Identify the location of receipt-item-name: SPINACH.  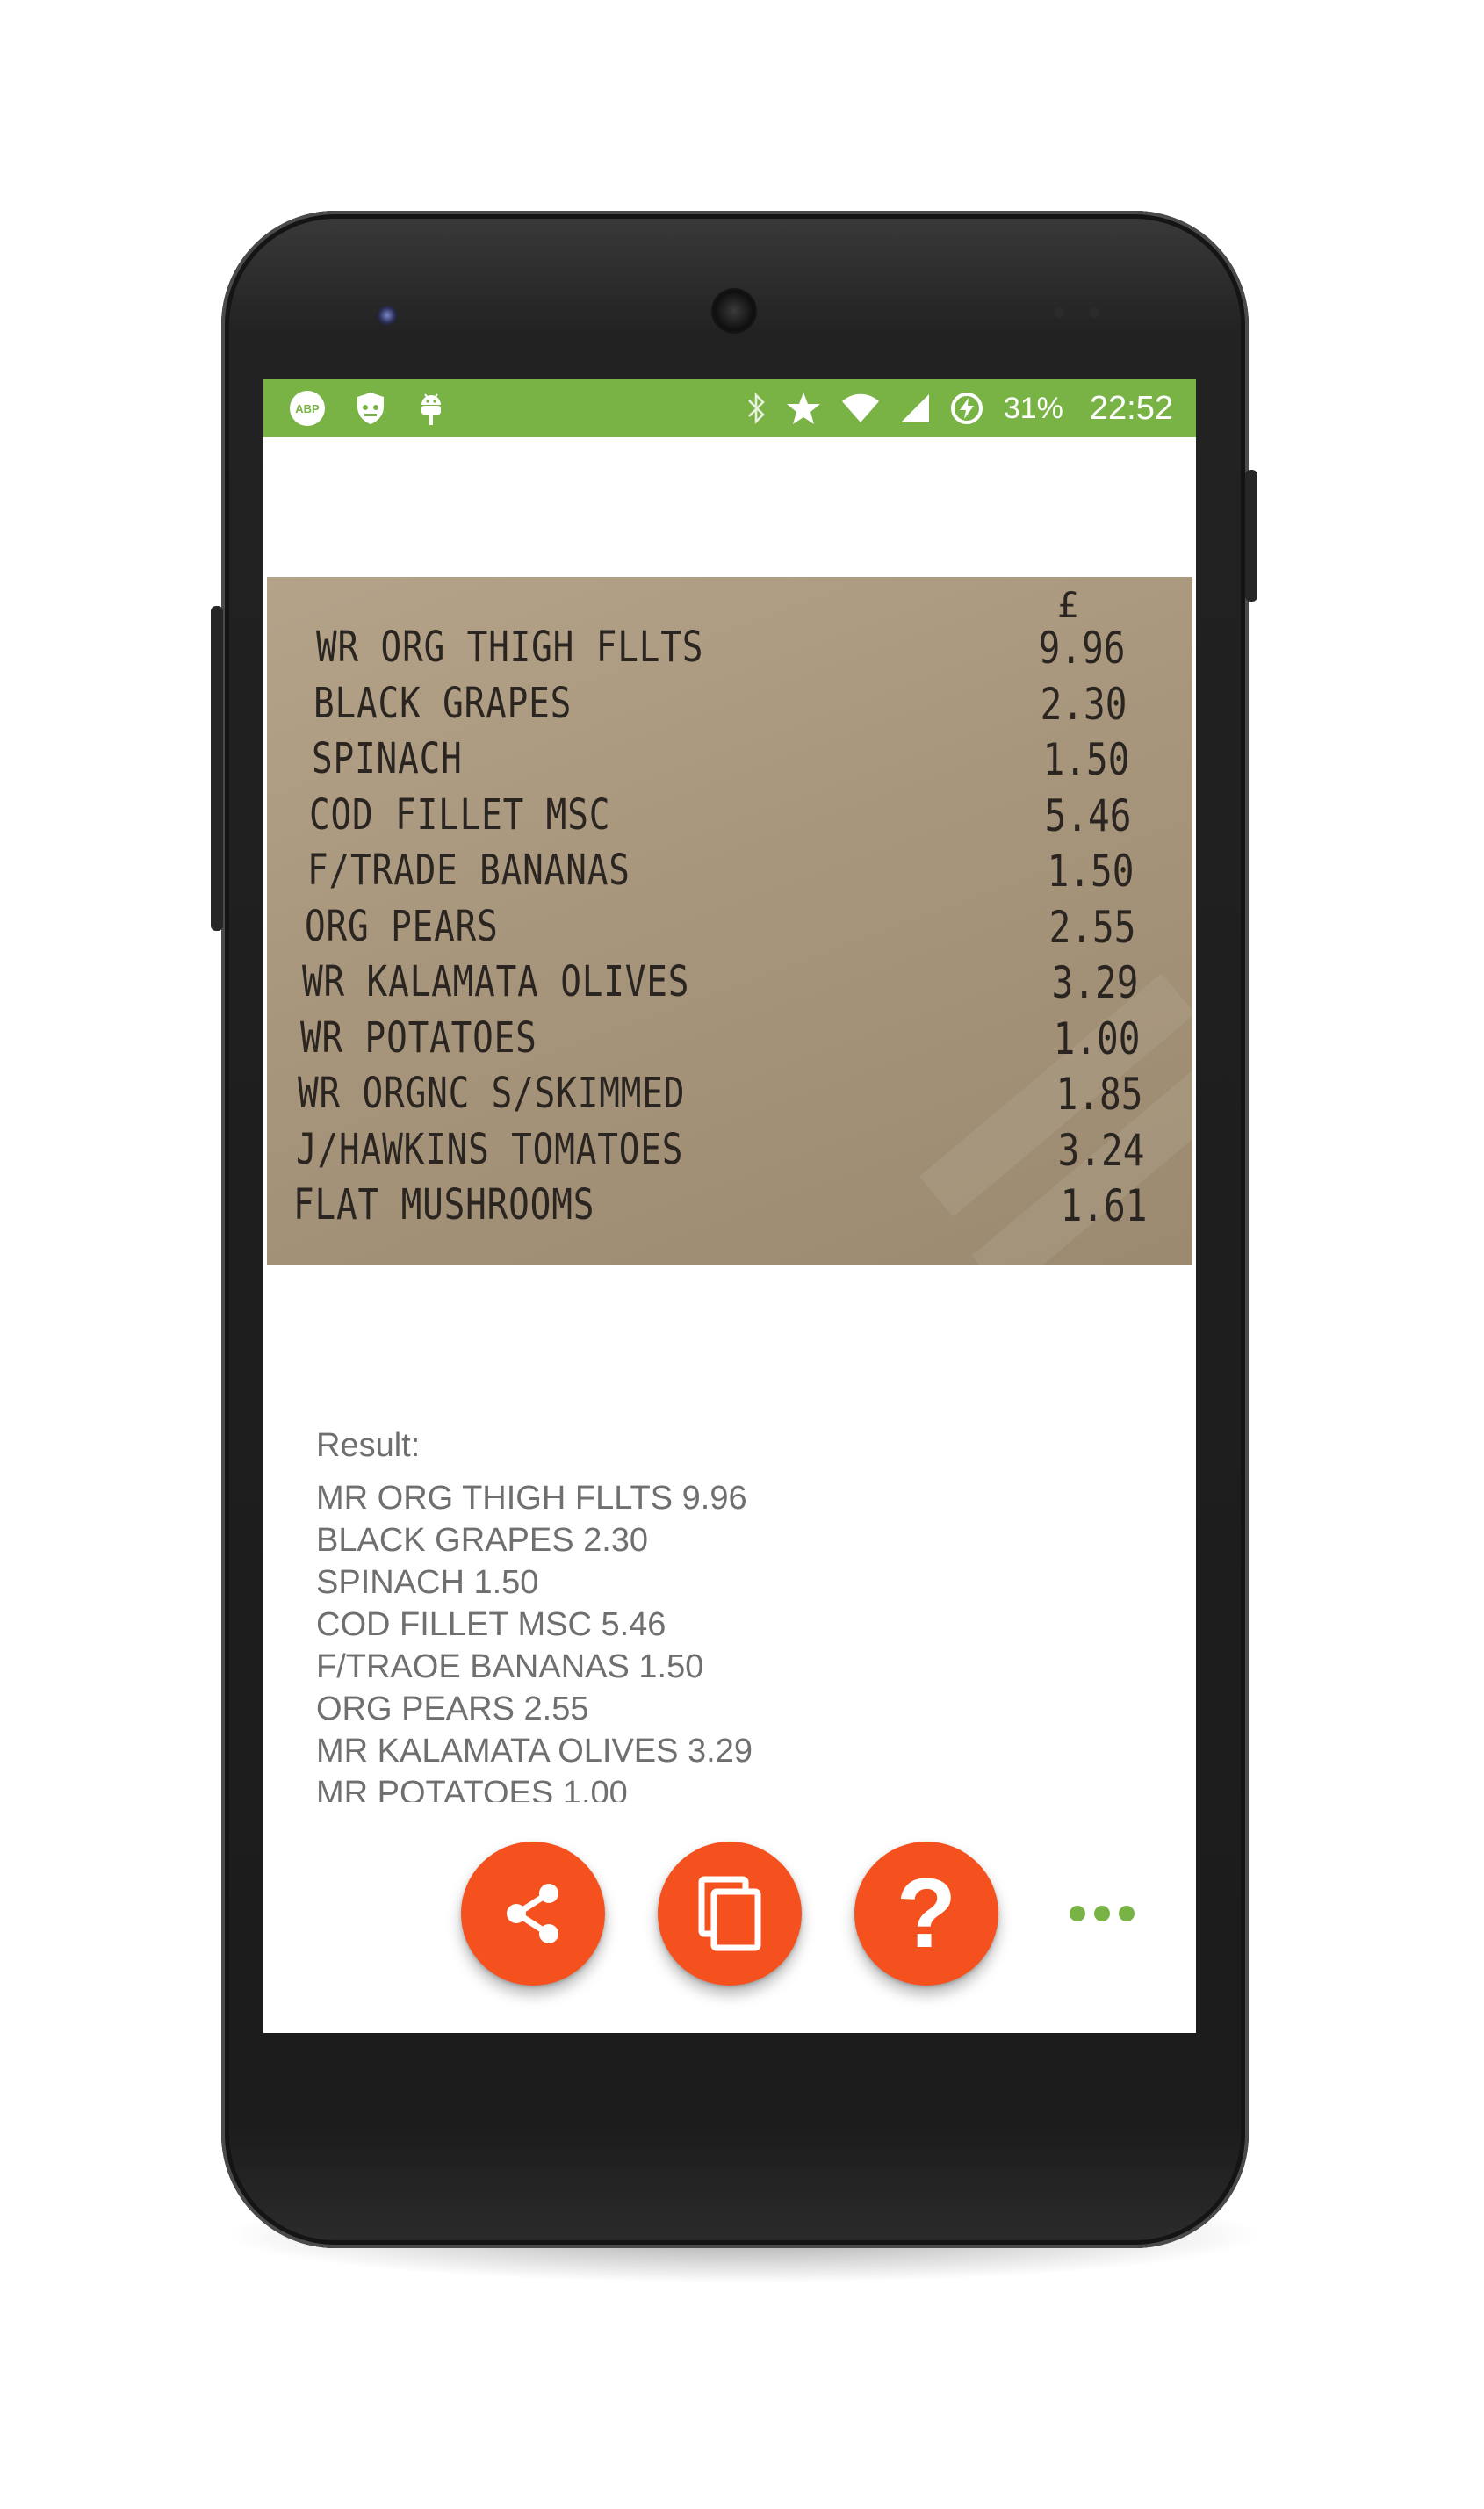
(387, 758).